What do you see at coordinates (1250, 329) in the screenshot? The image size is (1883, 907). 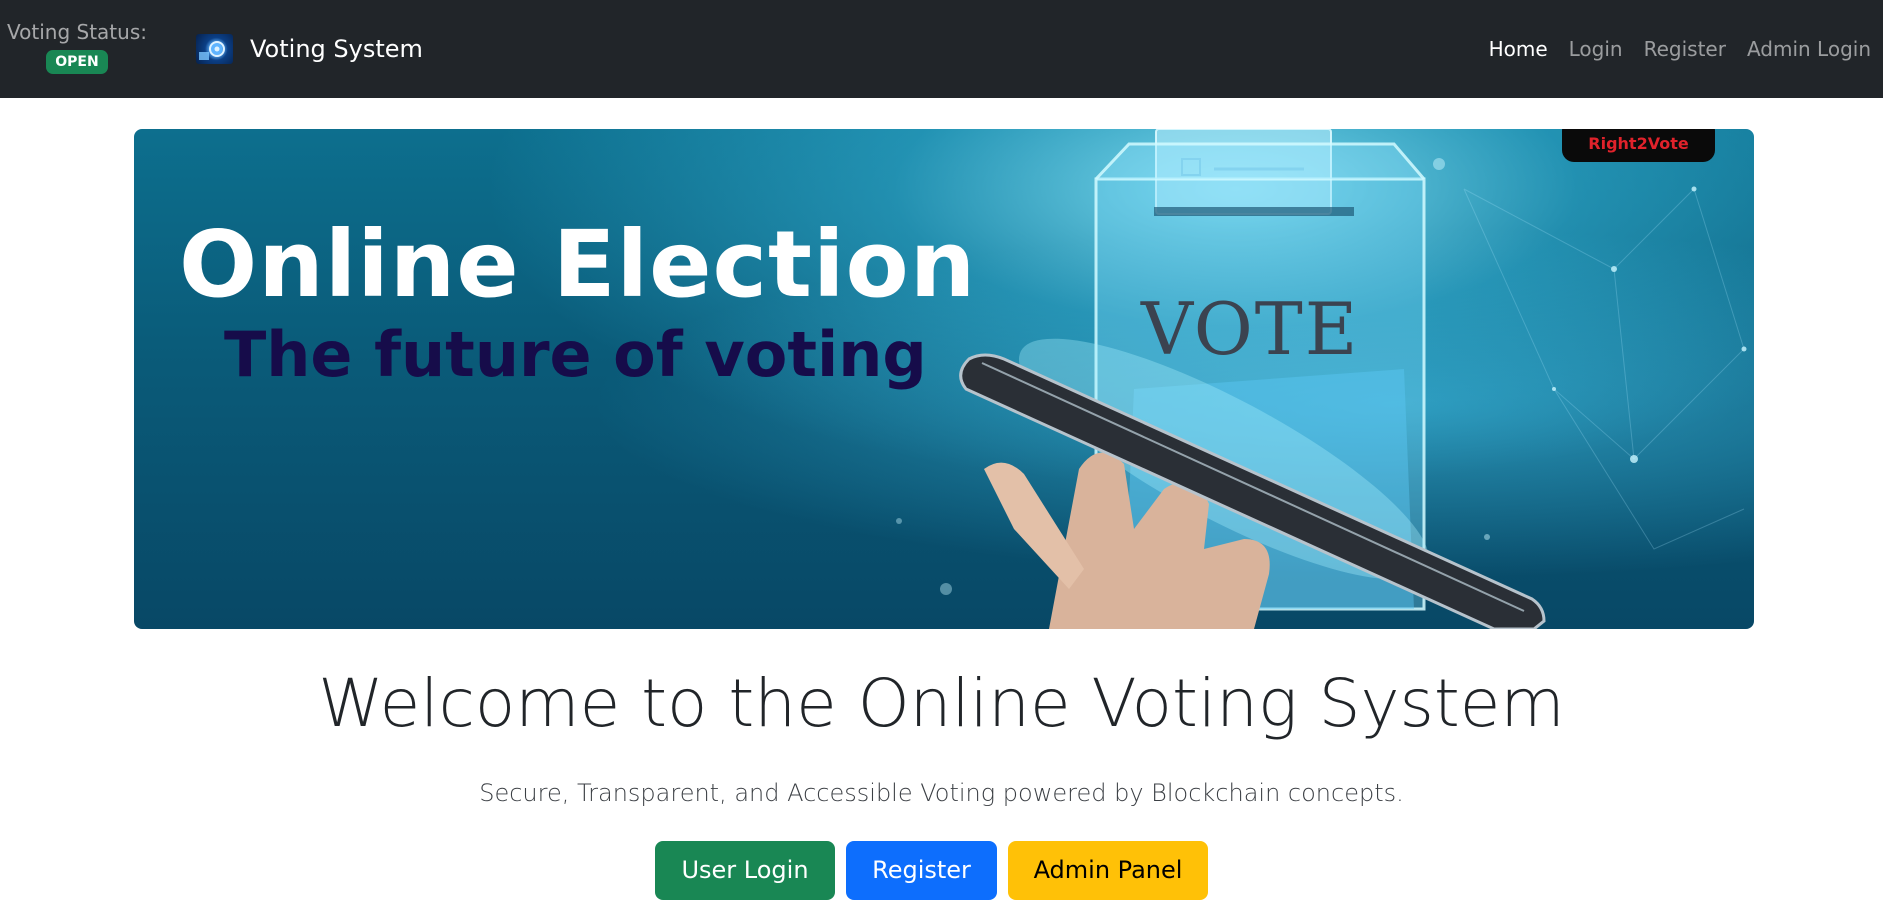 I see `ballot-box-text: VOTE` at bounding box center [1250, 329].